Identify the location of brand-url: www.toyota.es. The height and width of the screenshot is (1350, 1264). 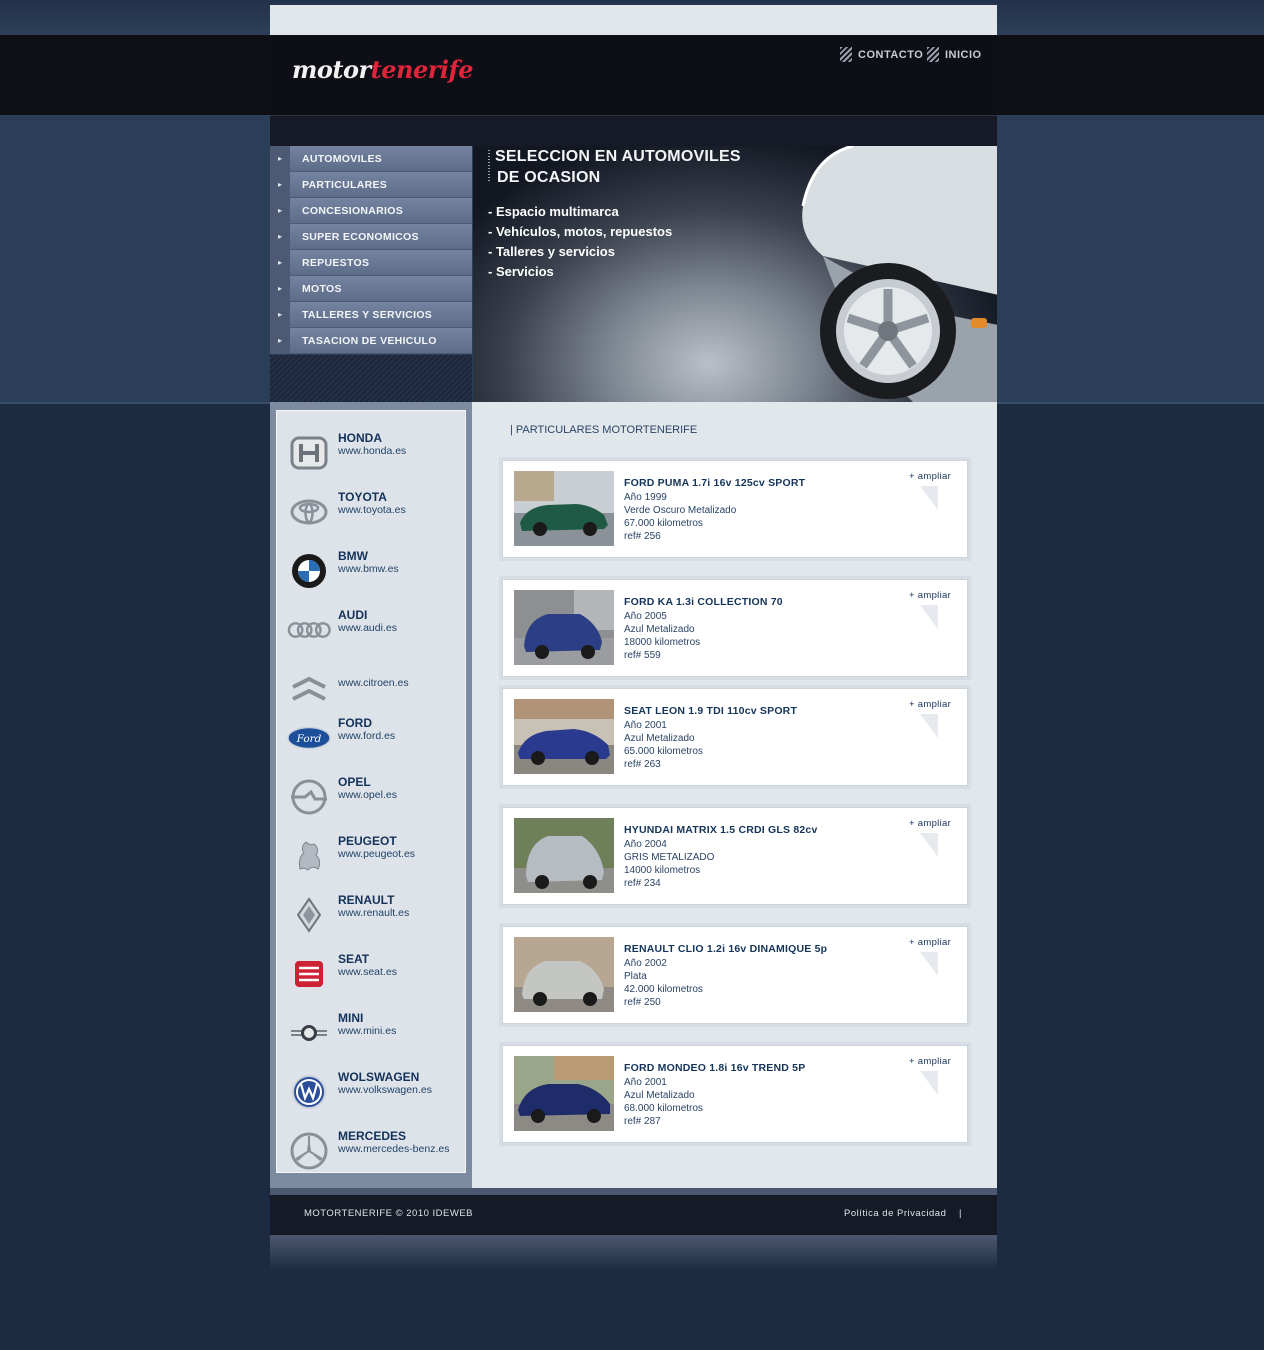
(395, 510).